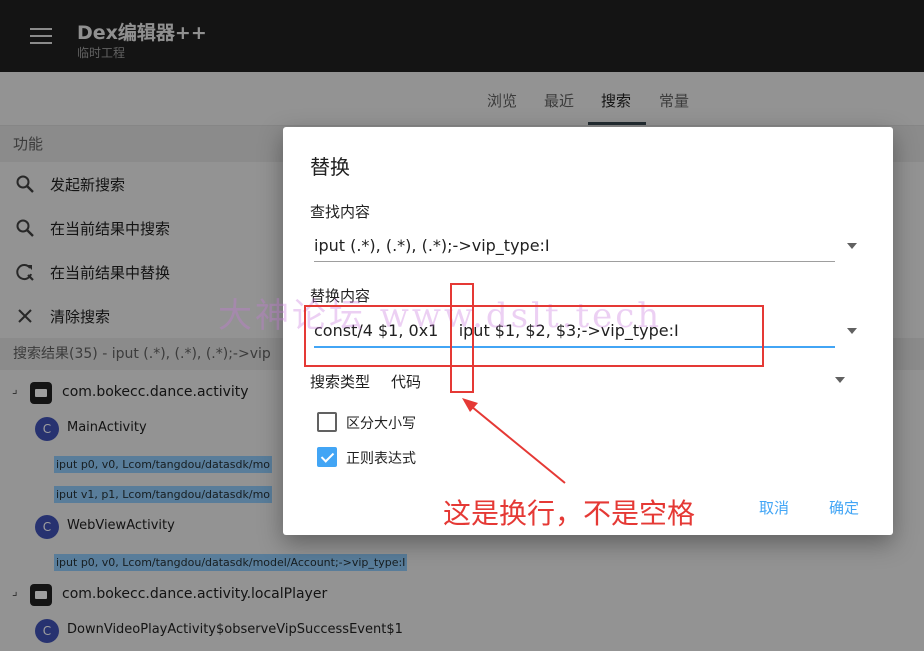 The image size is (924, 651). I want to click on find-underline, so click(574, 261).